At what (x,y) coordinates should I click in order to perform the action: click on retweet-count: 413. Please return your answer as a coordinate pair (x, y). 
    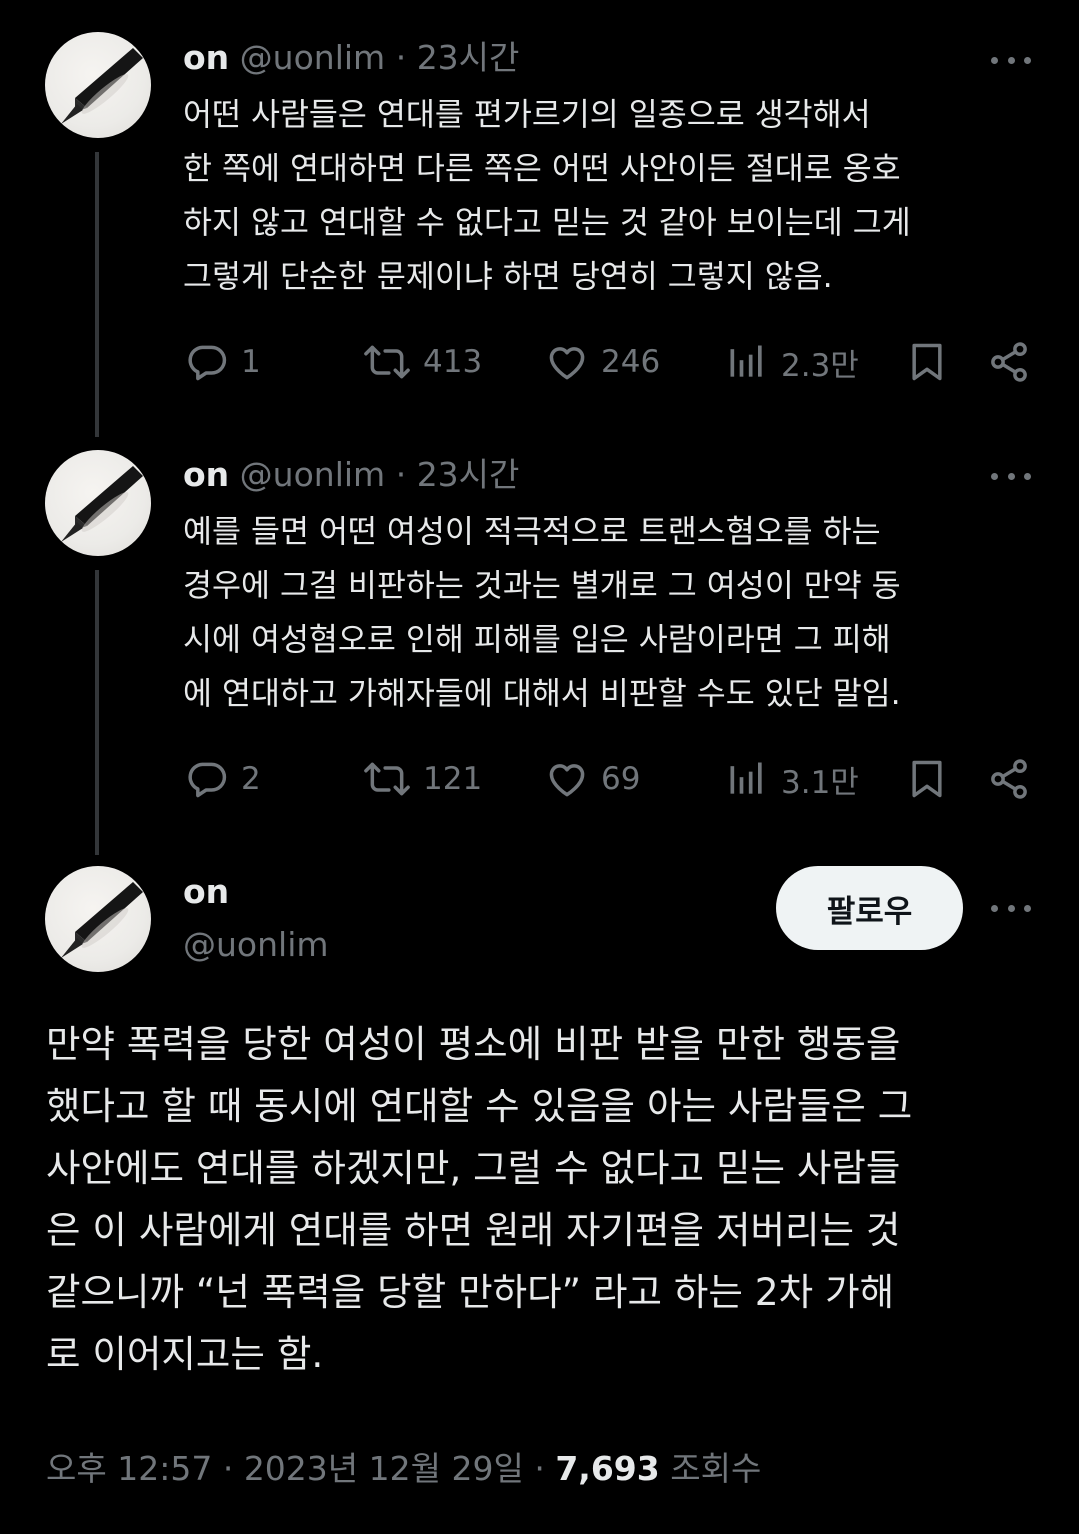
    Looking at the image, I should click on (453, 362).